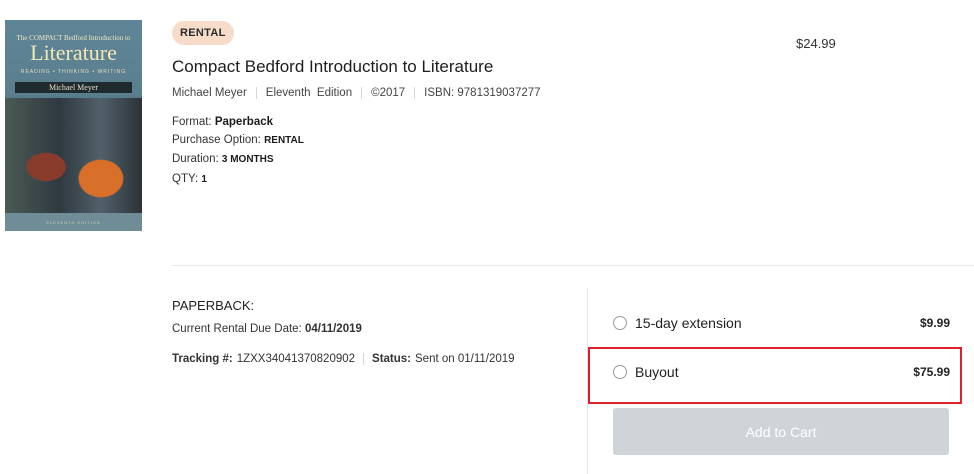 The width and height of the screenshot is (974, 474). What do you see at coordinates (388, 93) in the screenshot?
I see `copyright-year: ©2017` at bounding box center [388, 93].